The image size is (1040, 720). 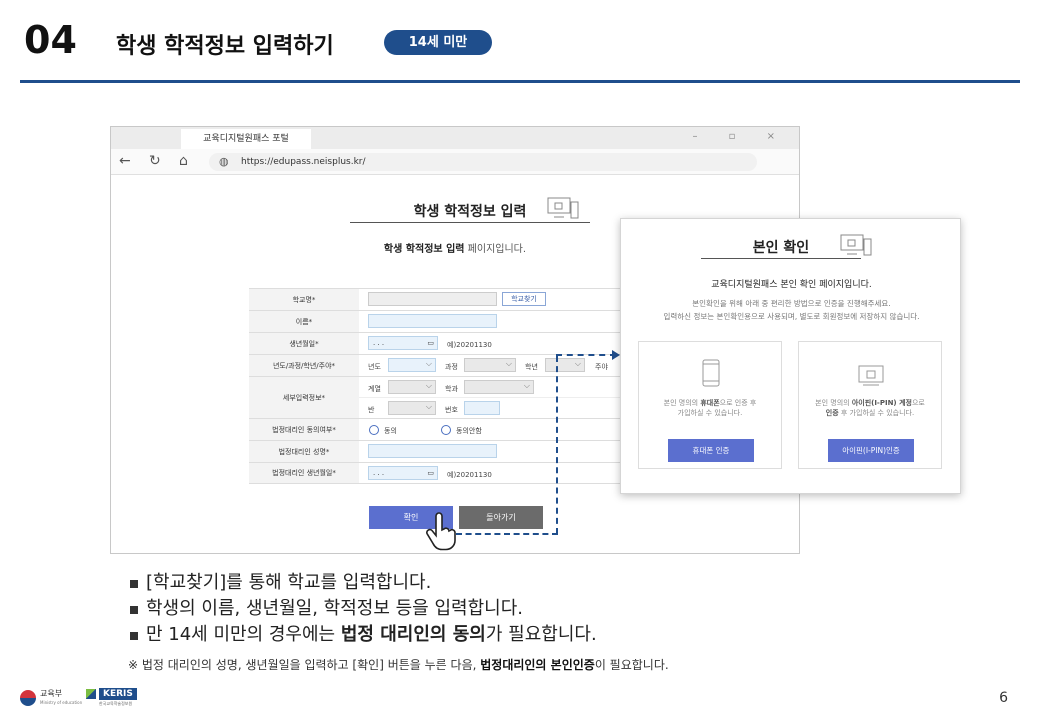 What do you see at coordinates (444, 473) in the screenshot?
I see `form-row-guardian-birth: 법정대리인 생년월일* . . . ▭ 예)20201130` at bounding box center [444, 473].